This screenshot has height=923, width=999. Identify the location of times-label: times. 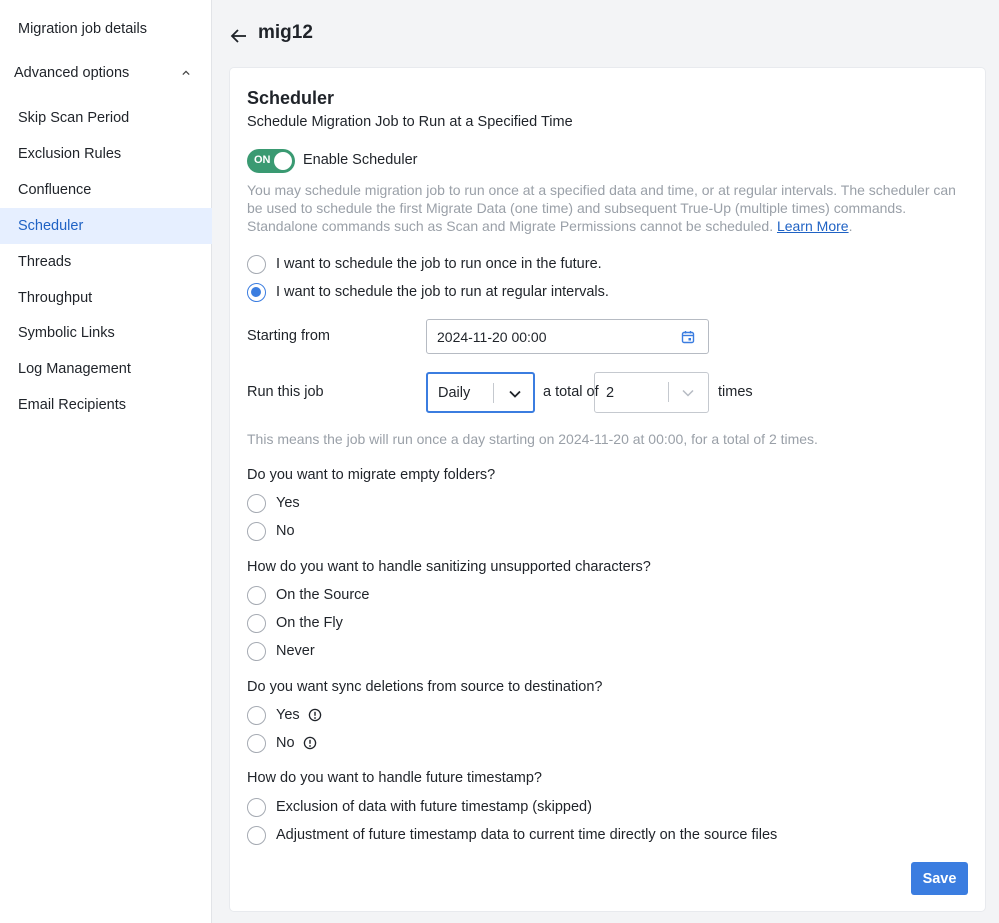
(735, 392).